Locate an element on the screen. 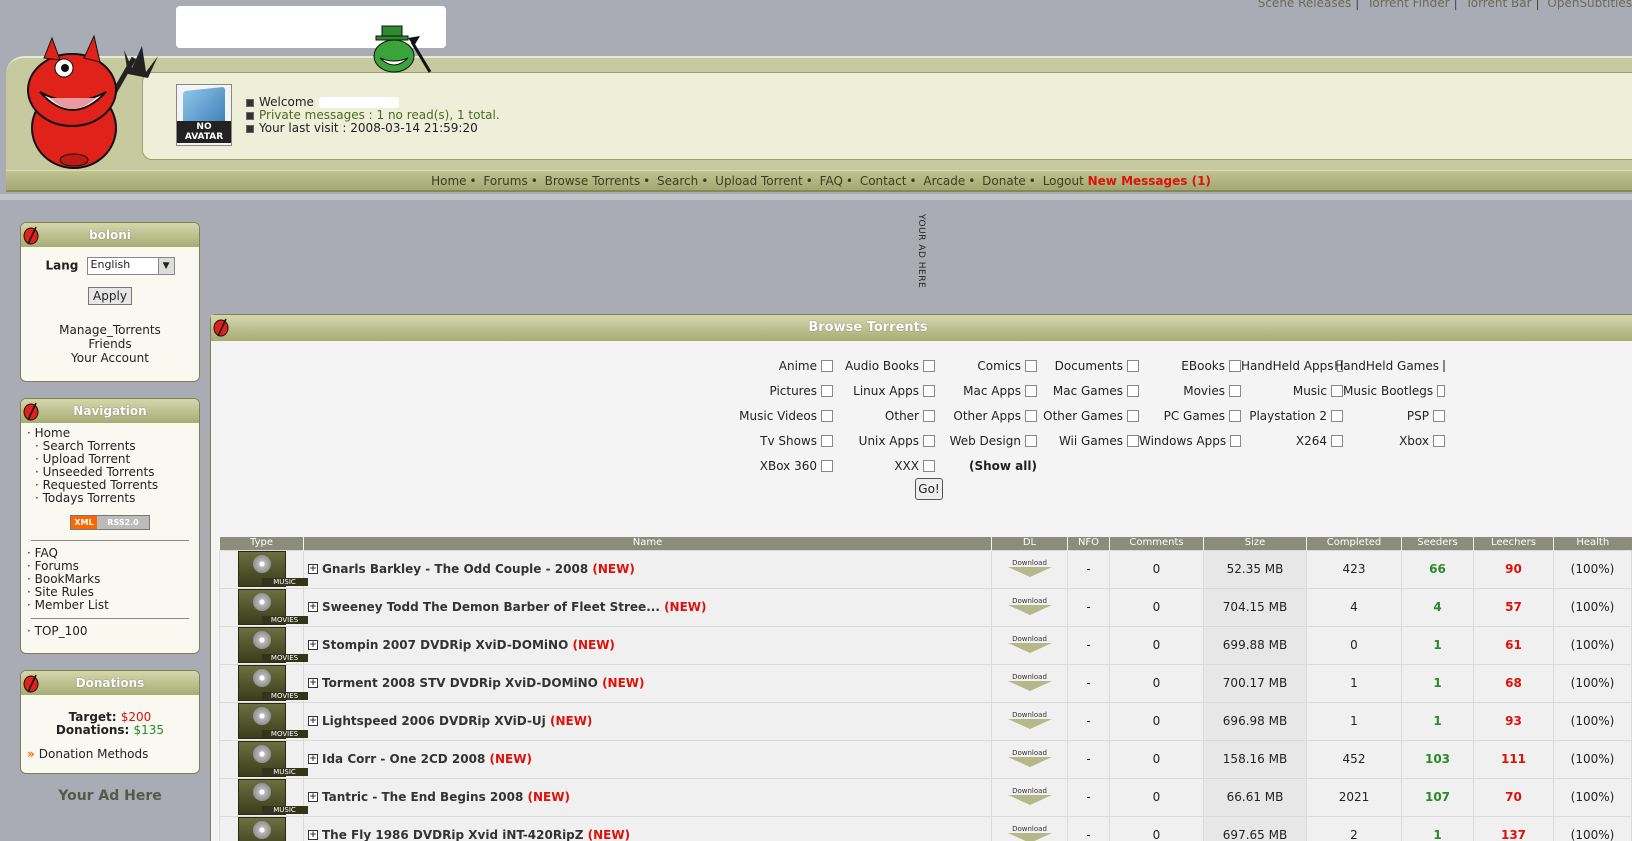 The image size is (1632, 841). nav-arcade: Arcade is located at coordinates (944, 181).